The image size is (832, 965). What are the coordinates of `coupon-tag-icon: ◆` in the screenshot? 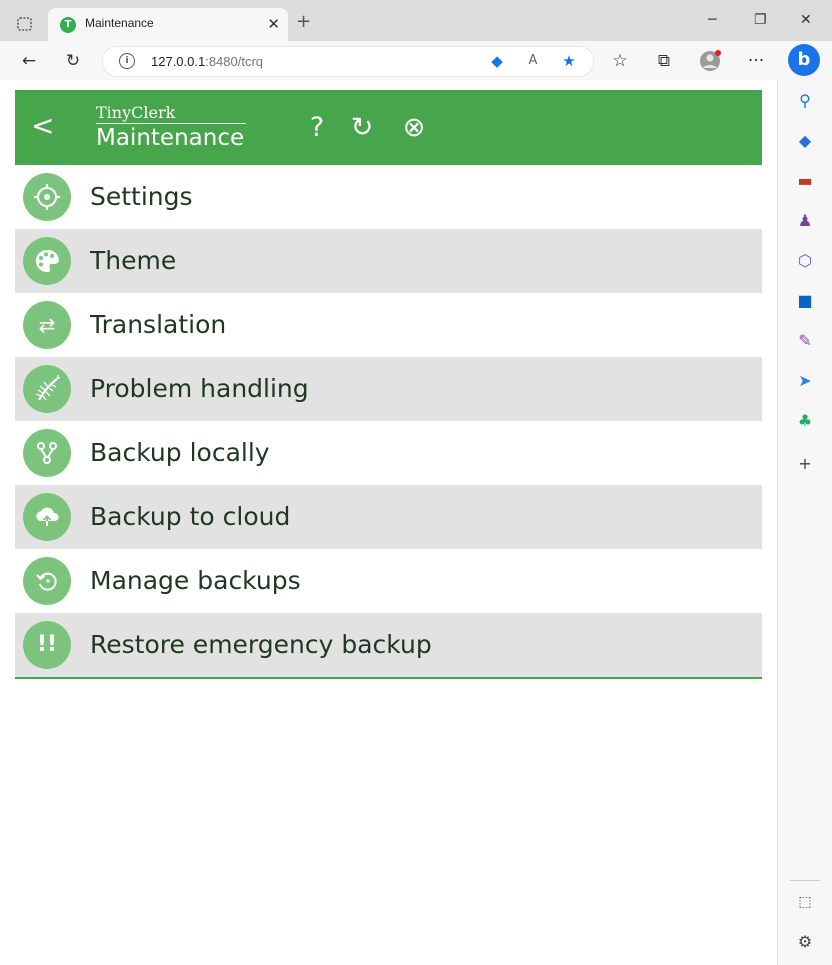 It's located at (497, 61).